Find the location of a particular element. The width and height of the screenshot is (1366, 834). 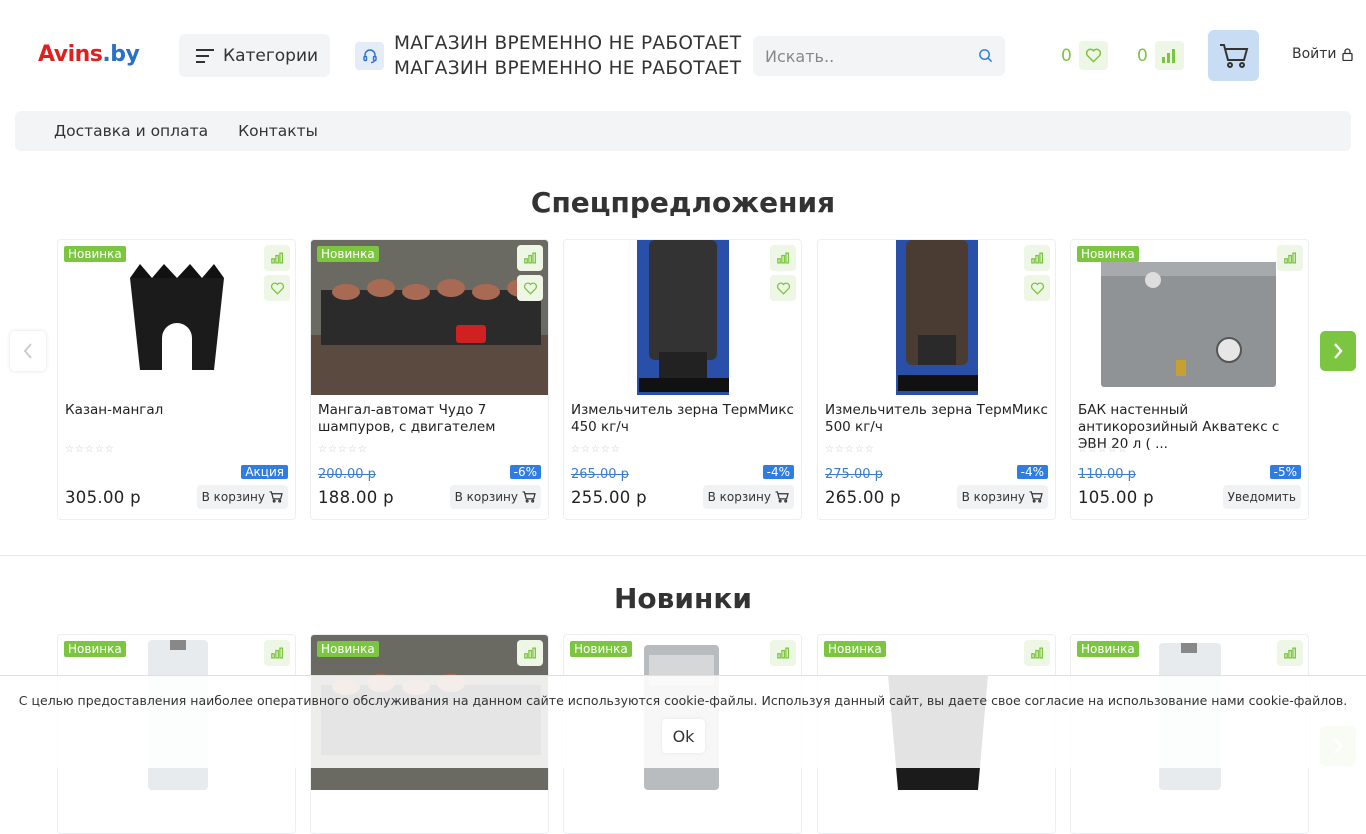

nav-delivery: Доставка и оплата is located at coordinates (131, 131).